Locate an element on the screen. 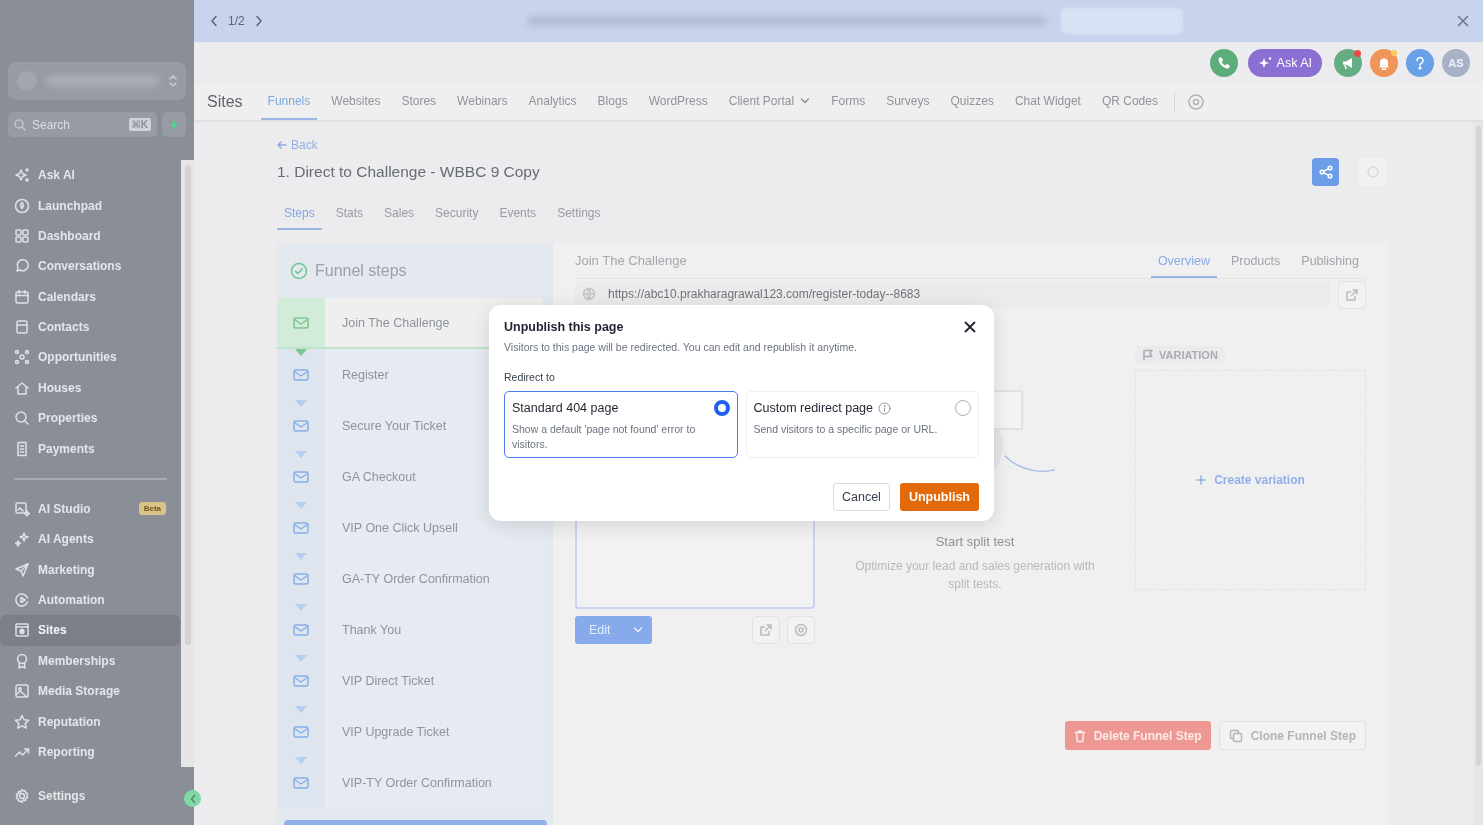 Image resolution: width=1483 pixels, height=825 pixels. sidebar-item: Launchpad is located at coordinates (90, 205).